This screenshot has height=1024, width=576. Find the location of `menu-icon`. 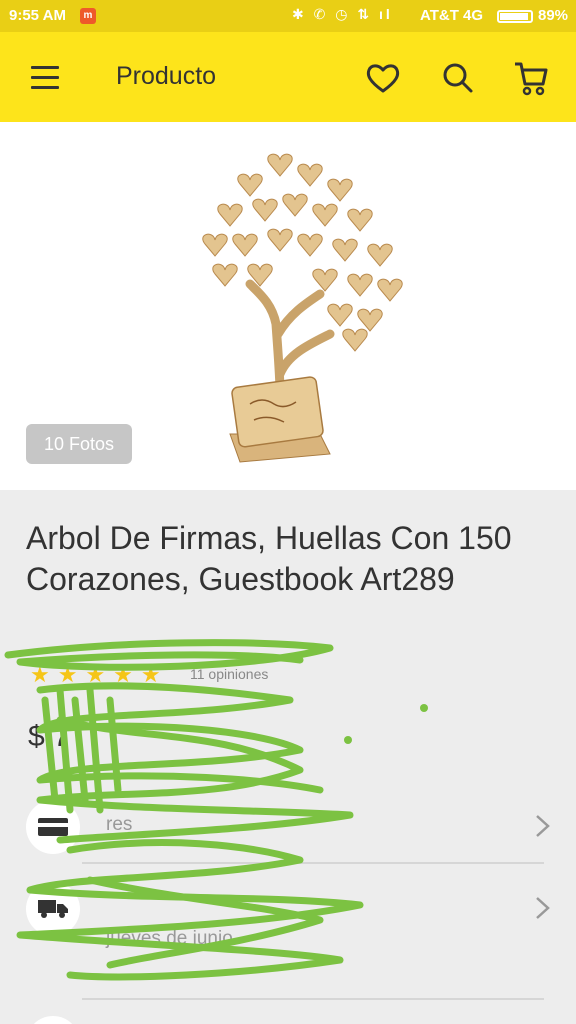

menu-icon is located at coordinates (45, 78).